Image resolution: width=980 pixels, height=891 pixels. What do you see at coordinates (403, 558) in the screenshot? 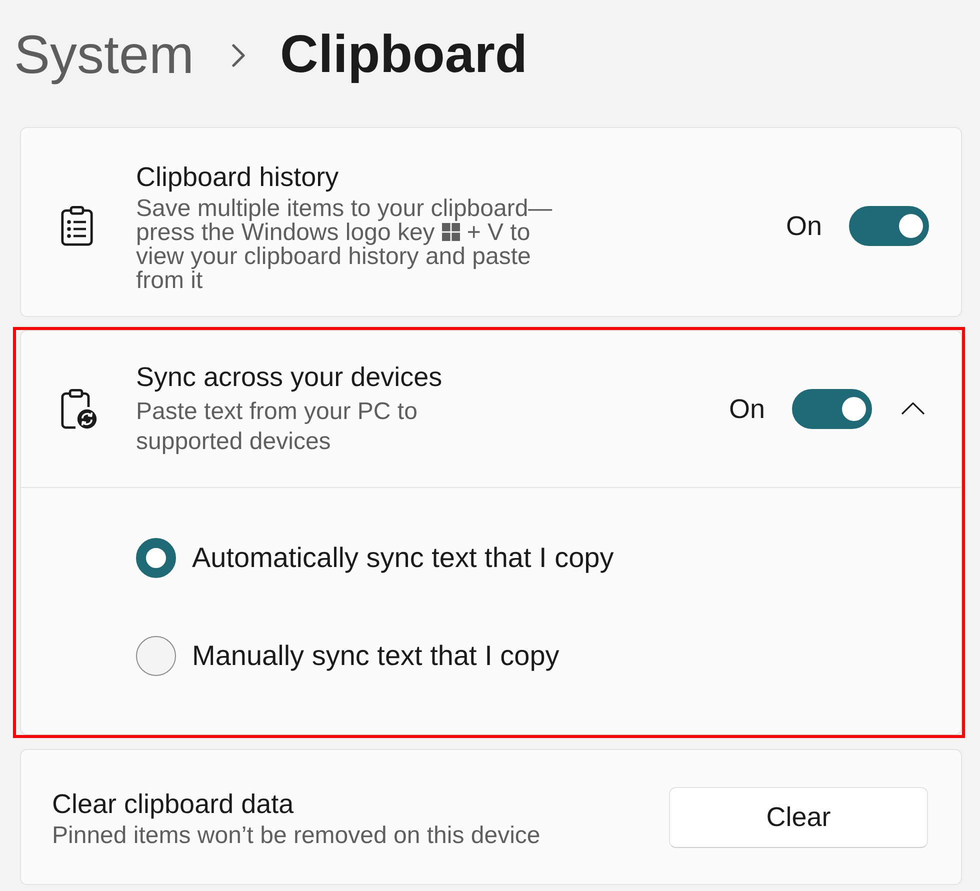
I see `radio-label: Automatically sync text that I copy` at bounding box center [403, 558].